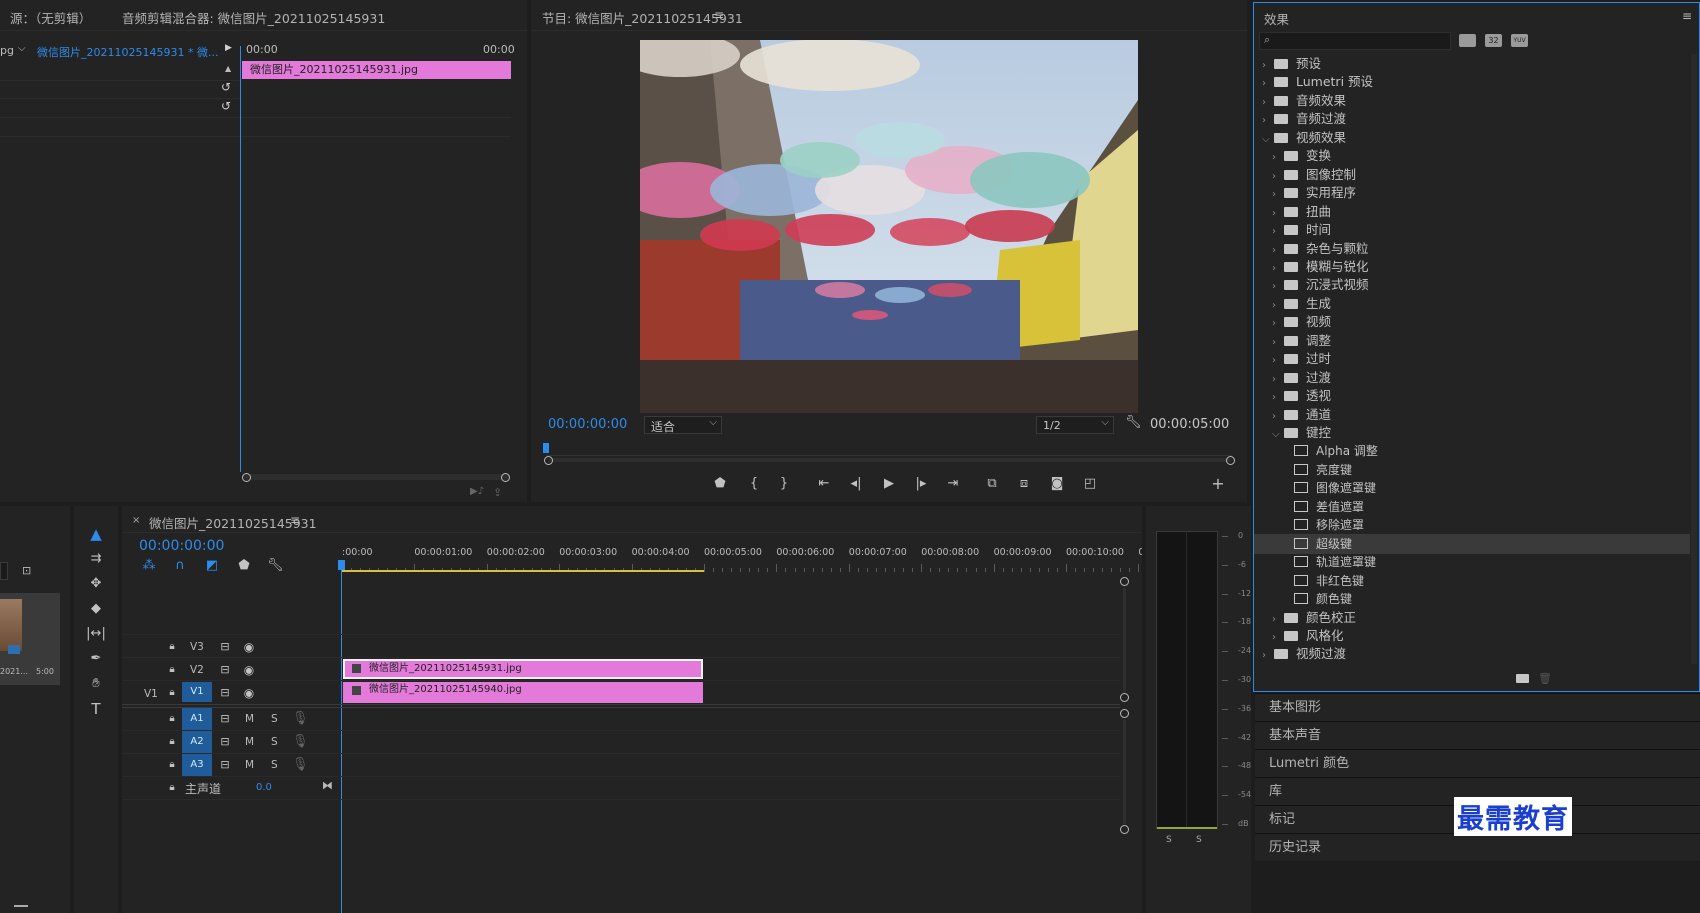 The height and width of the screenshot is (913, 1700). Describe the element at coordinates (824, 484) in the screenshot. I see `go-to-in-icon: ⇤` at that location.